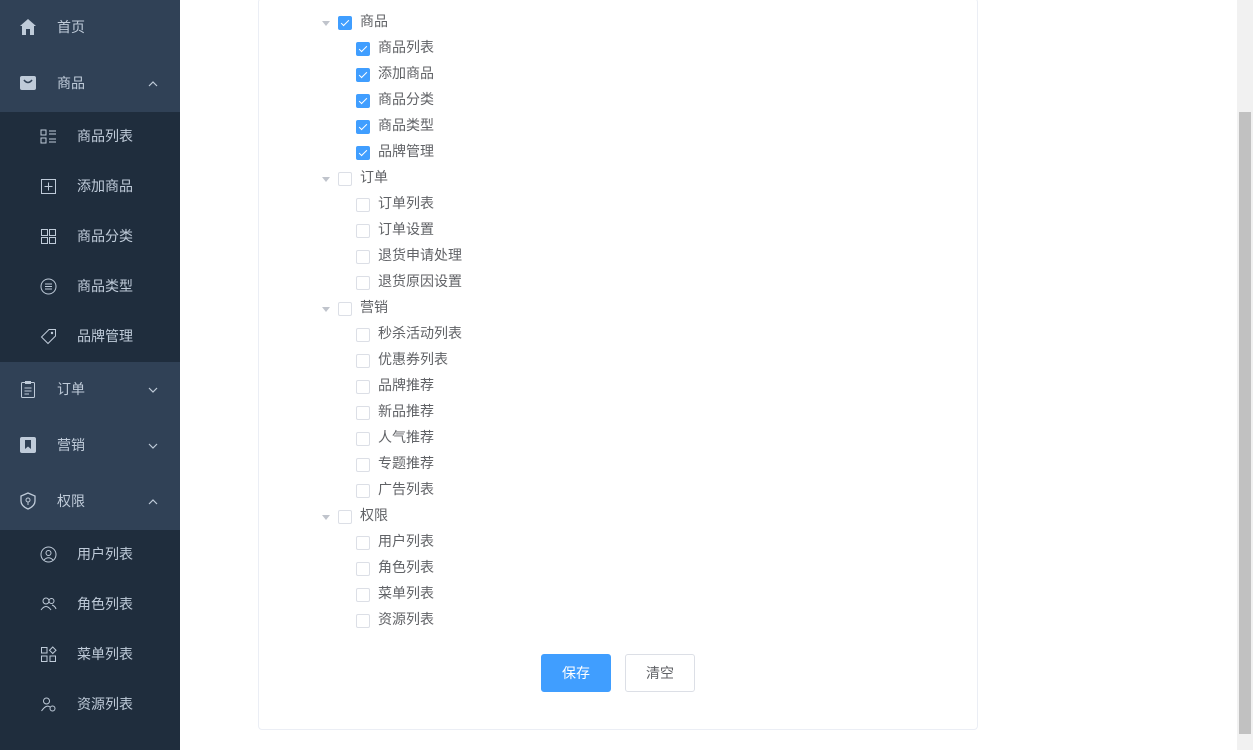 Image resolution: width=1253 pixels, height=750 pixels. I want to click on menu-goods-type: 商品类型, so click(90, 287).